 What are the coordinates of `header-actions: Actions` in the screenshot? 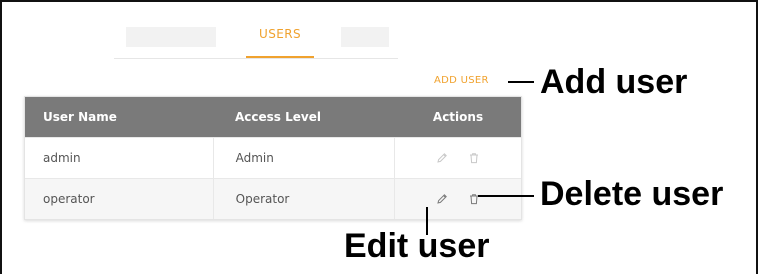 It's located at (458, 117).